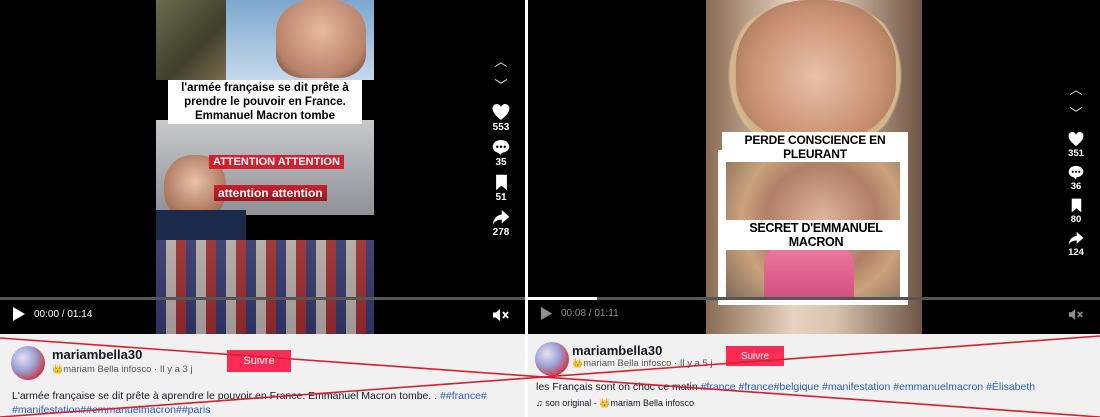  I want to click on playback-controls: 00:08 / 01:11, so click(579, 313).